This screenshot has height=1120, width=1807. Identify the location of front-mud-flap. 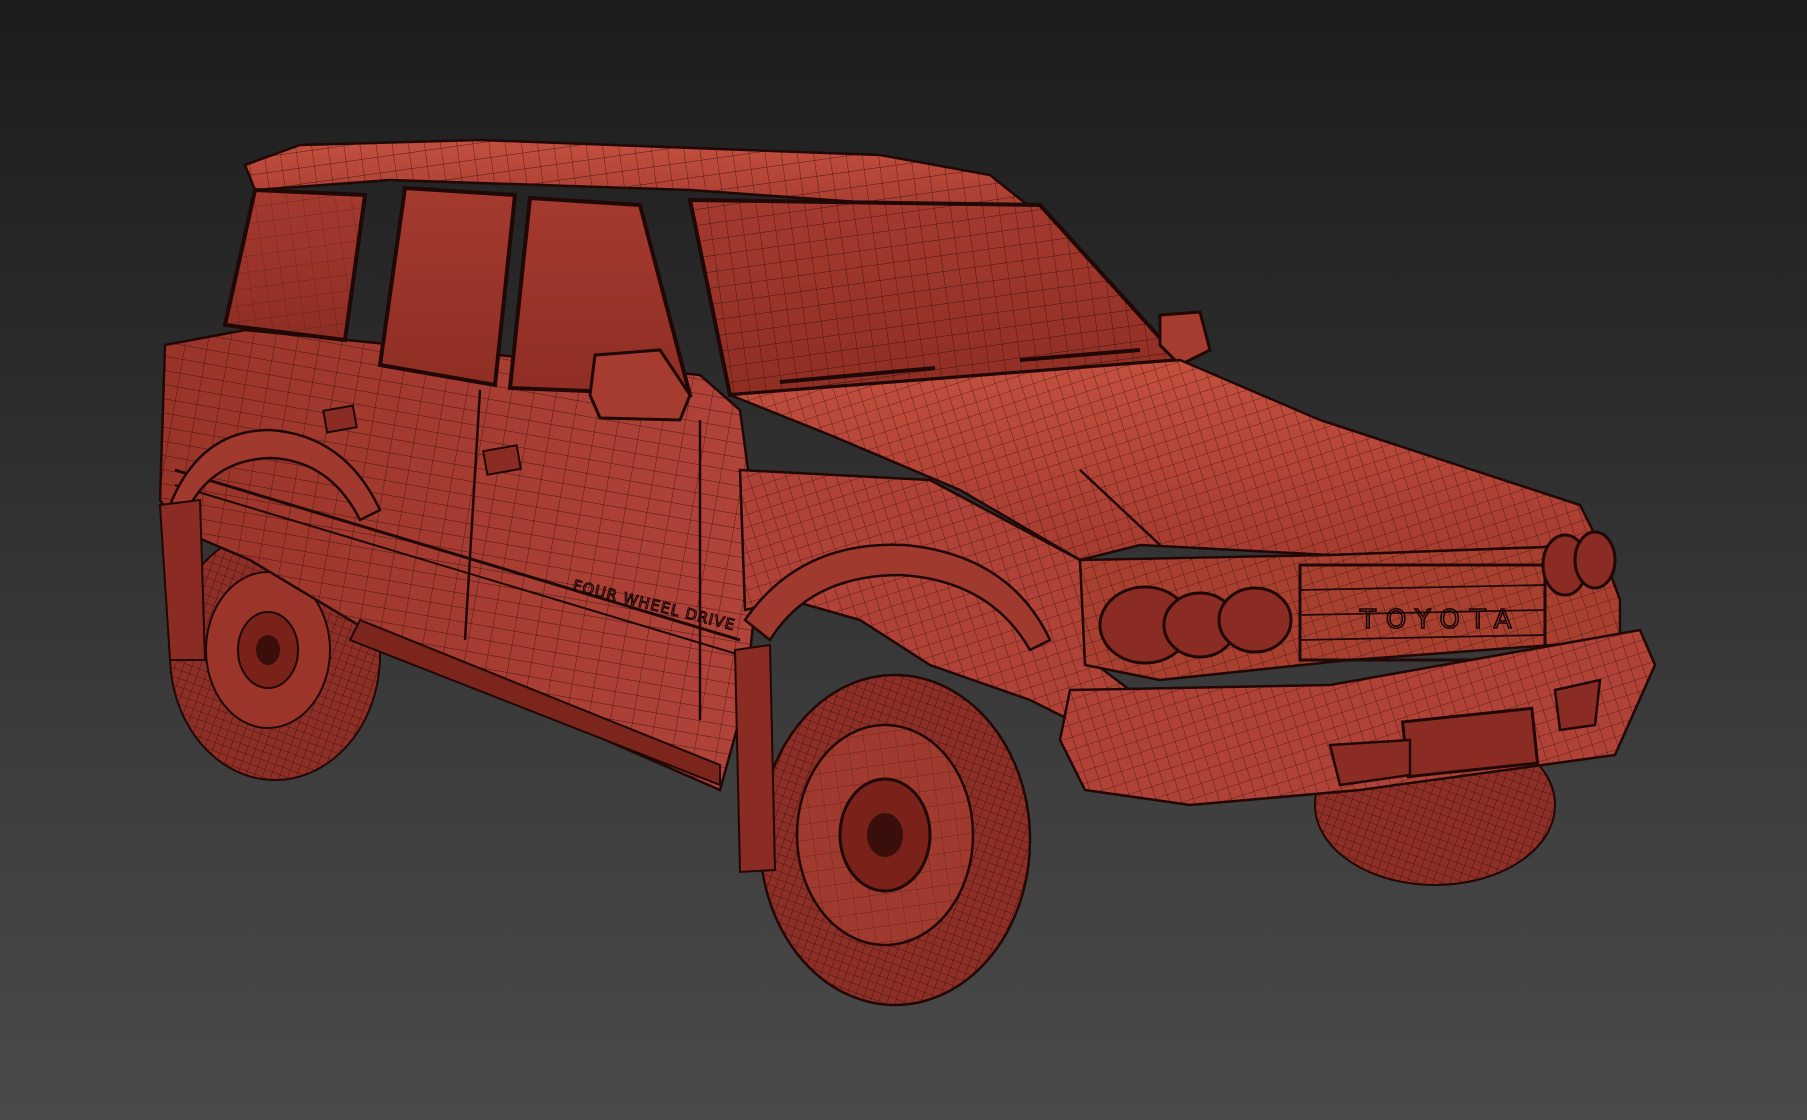
(755, 758).